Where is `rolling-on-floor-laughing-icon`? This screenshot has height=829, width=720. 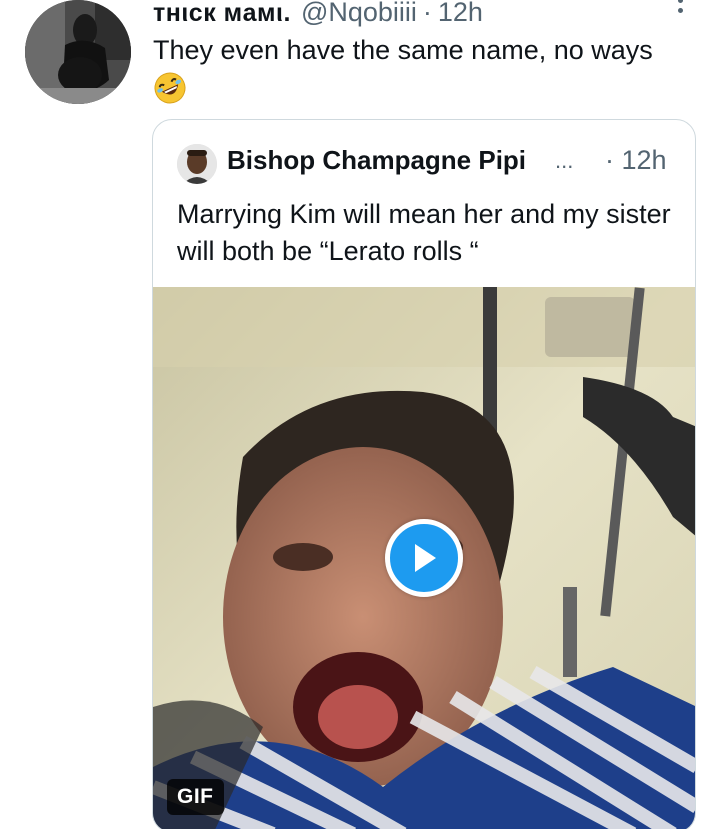
rolling-on-floor-laughing-icon is located at coordinates (170, 88).